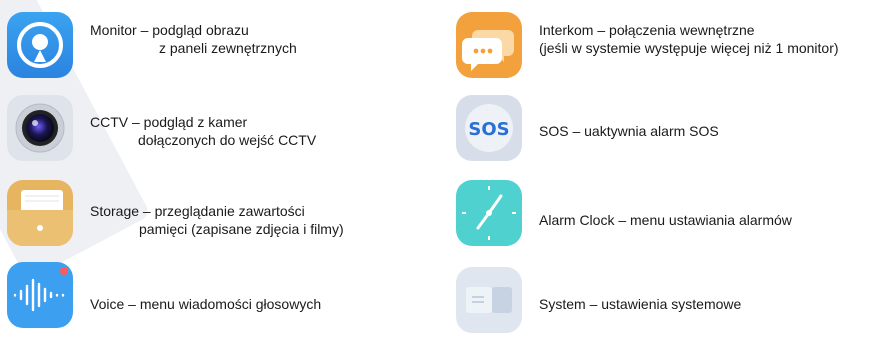  What do you see at coordinates (647, 30) in the screenshot?
I see `intercom-label: Interkom – połączenia wewnętrzne` at bounding box center [647, 30].